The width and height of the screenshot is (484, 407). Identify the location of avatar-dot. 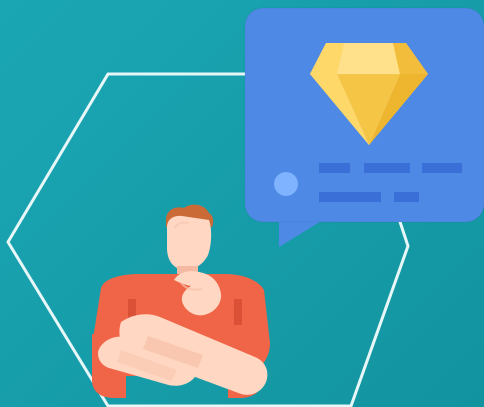
(286, 184).